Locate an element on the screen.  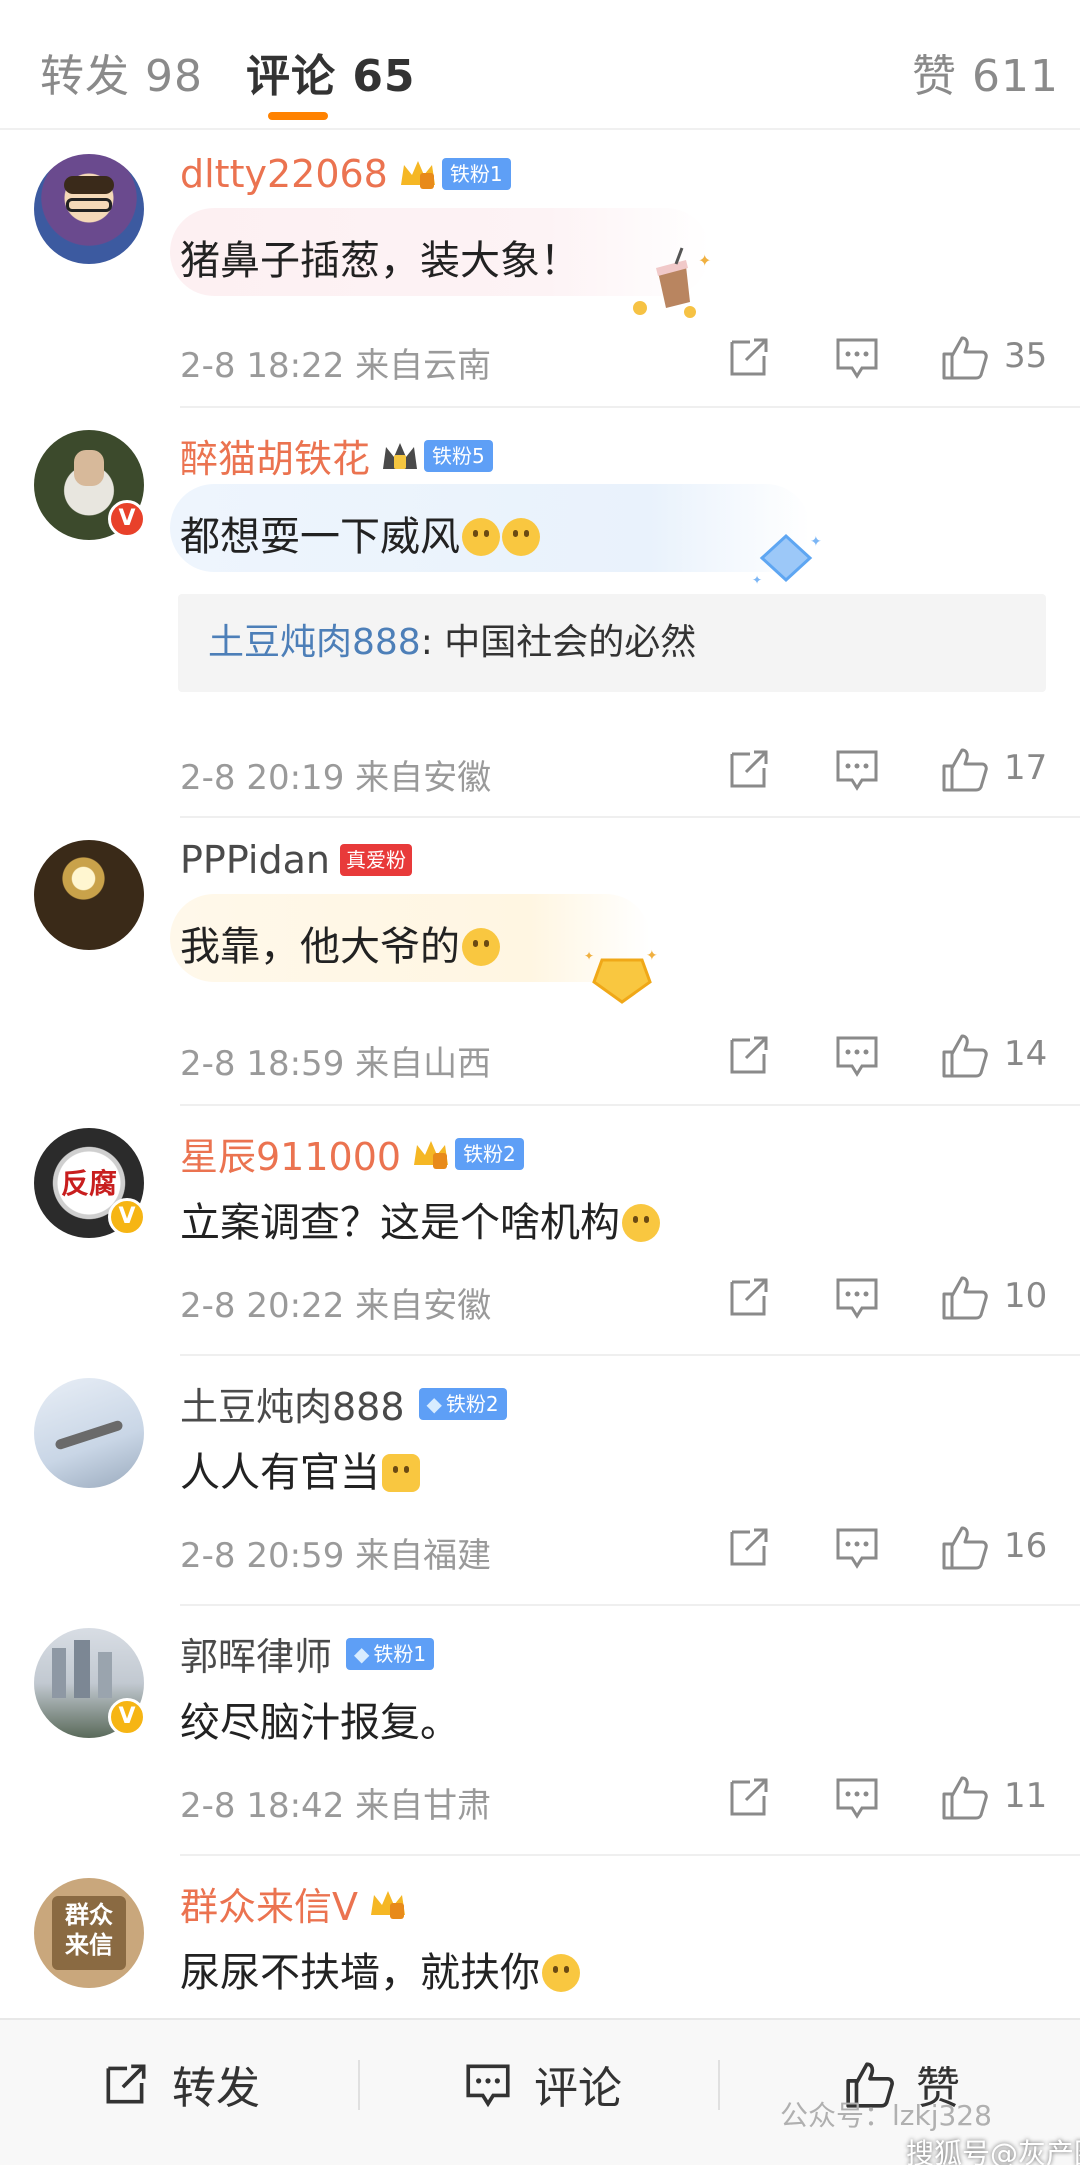
like-button: 14 is located at coordinates (997, 1055).